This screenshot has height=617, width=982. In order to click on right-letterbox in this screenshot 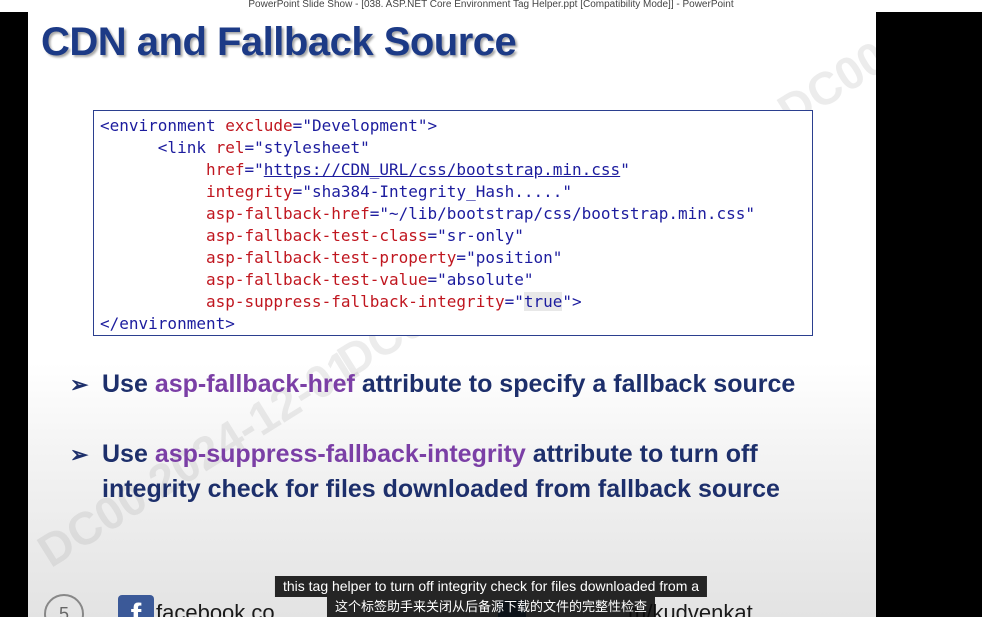, I will do `click(929, 314)`.